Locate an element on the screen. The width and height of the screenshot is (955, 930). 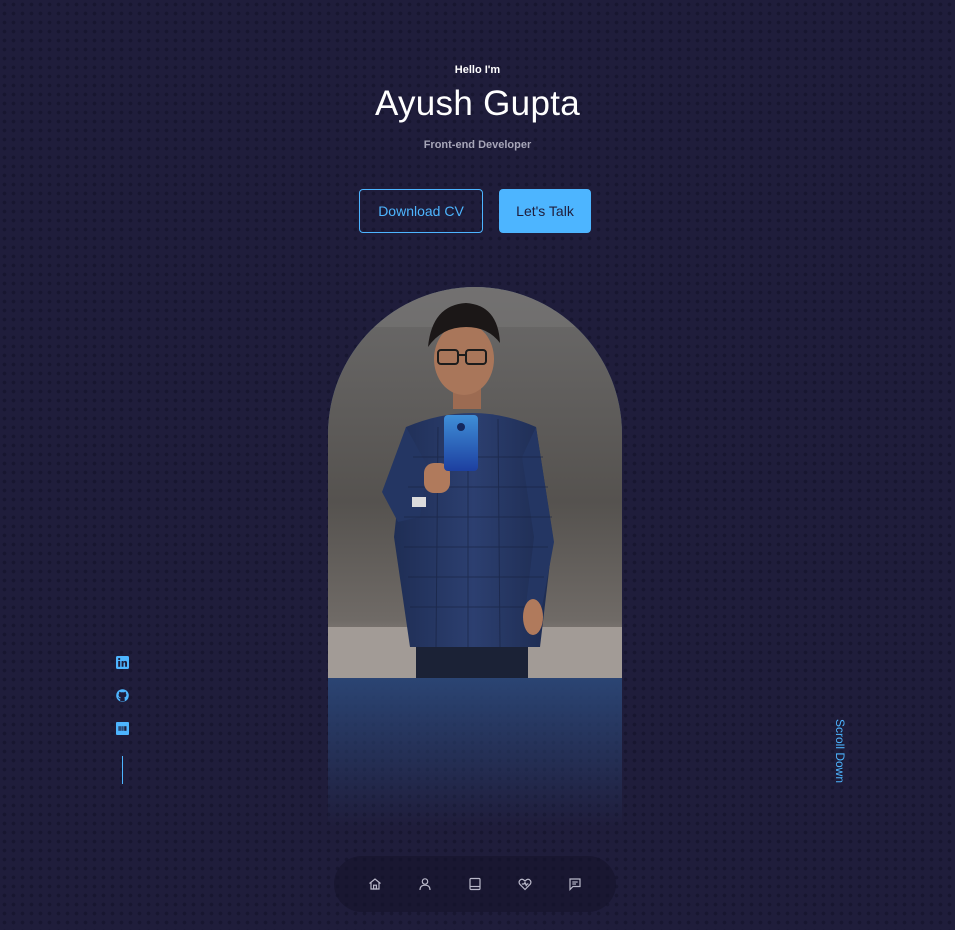
linkedin-icon is located at coordinates (122, 662).